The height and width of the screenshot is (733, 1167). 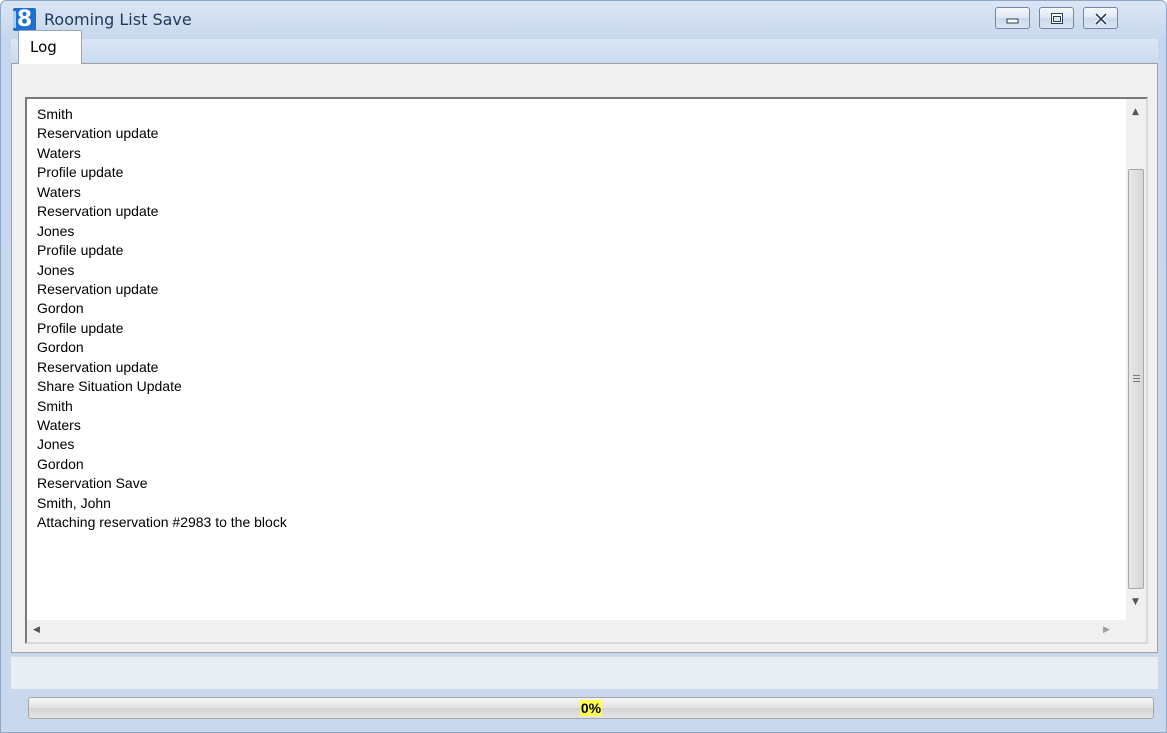 What do you see at coordinates (43, 47) in the screenshot?
I see `tab-log-label: Log` at bounding box center [43, 47].